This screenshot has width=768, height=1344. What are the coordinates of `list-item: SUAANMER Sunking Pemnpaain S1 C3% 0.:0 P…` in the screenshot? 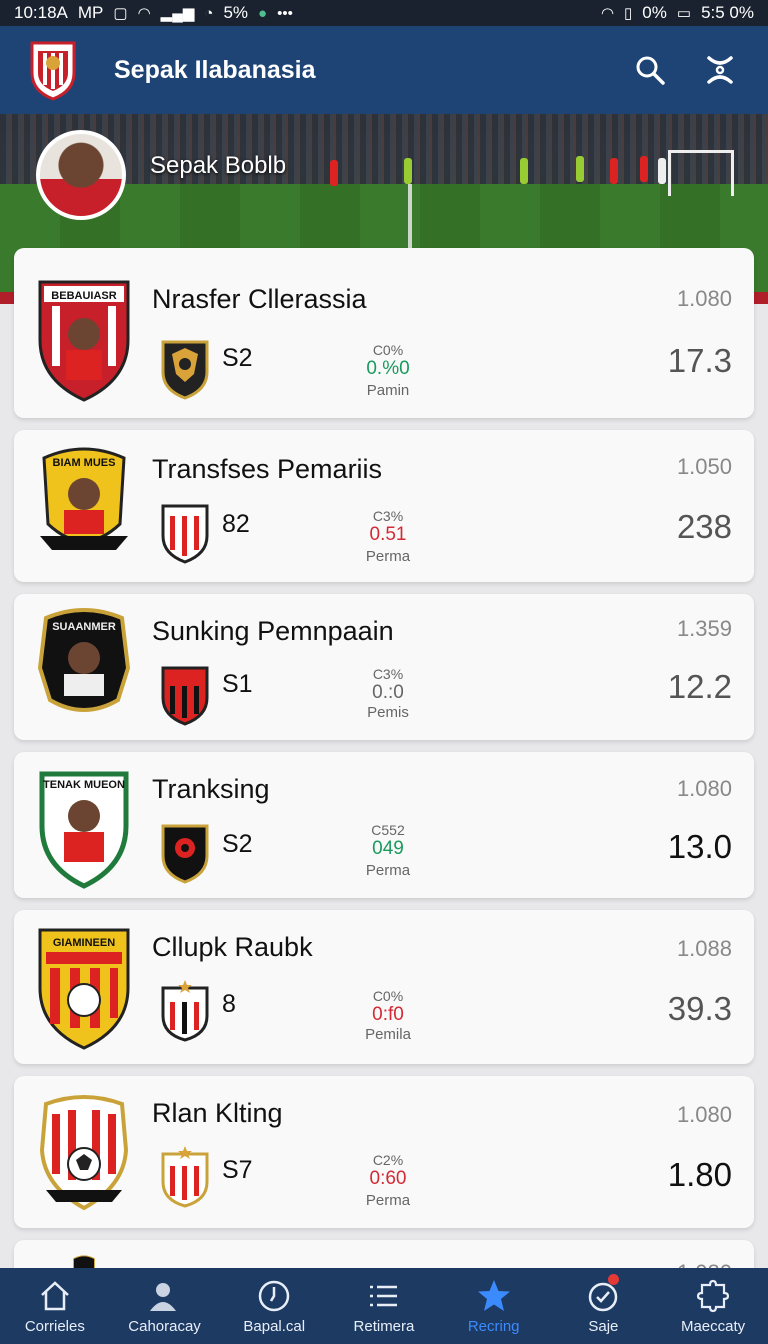 It's located at (384, 667).